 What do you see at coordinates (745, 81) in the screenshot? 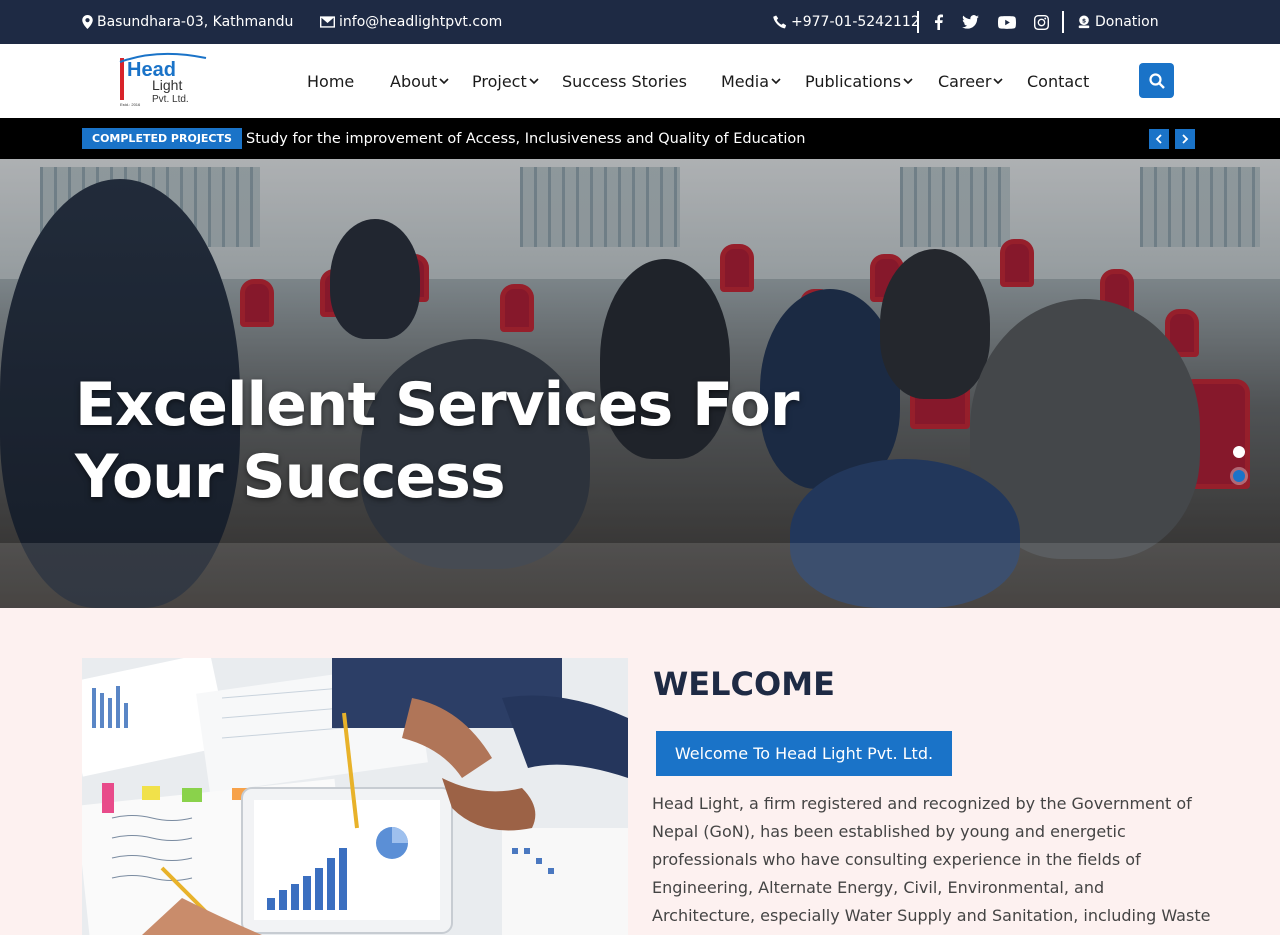
I see `nav-label: Media` at bounding box center [745, 81].